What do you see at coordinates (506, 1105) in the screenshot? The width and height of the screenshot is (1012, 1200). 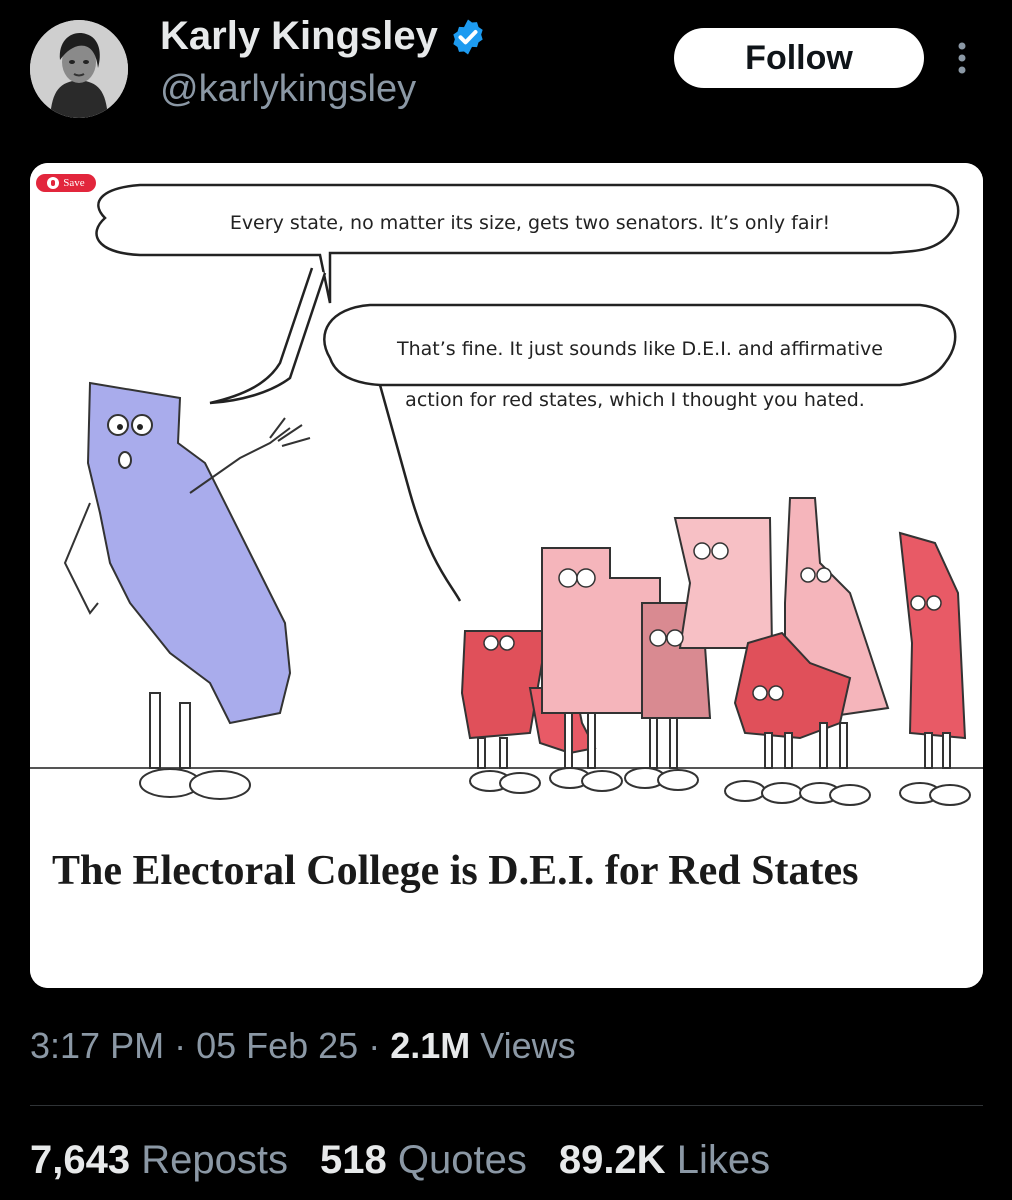 I see `divider` at bounding box center [506, 1105].